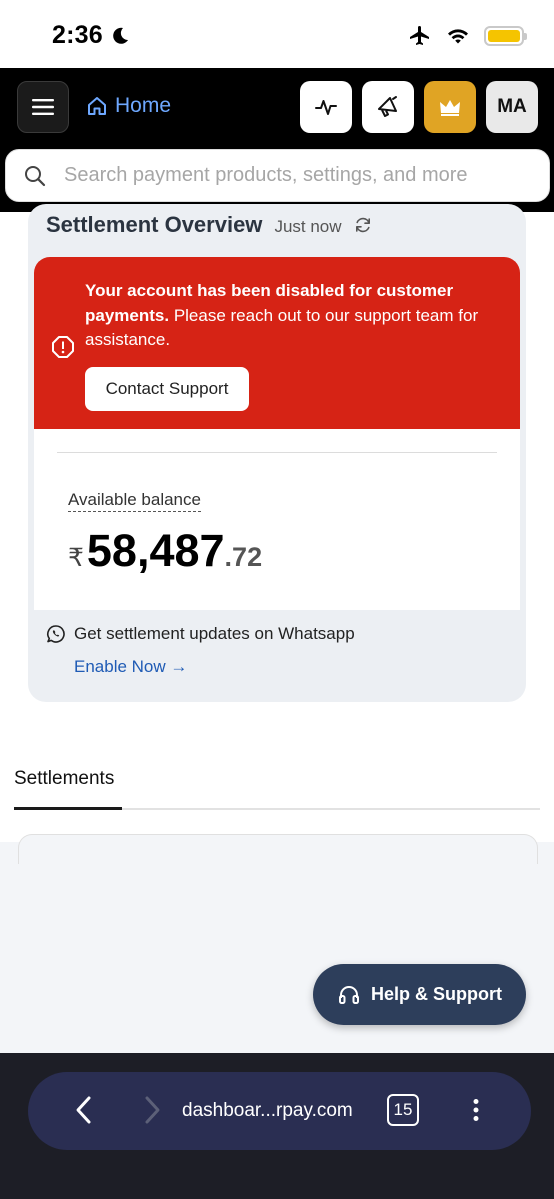 The height and width of the screenshot is (1199, 554). What do you see at coordinates (76, 558) in the screenshot?
I see `currency-symbol: ₹` at bounding box center [76, 558].